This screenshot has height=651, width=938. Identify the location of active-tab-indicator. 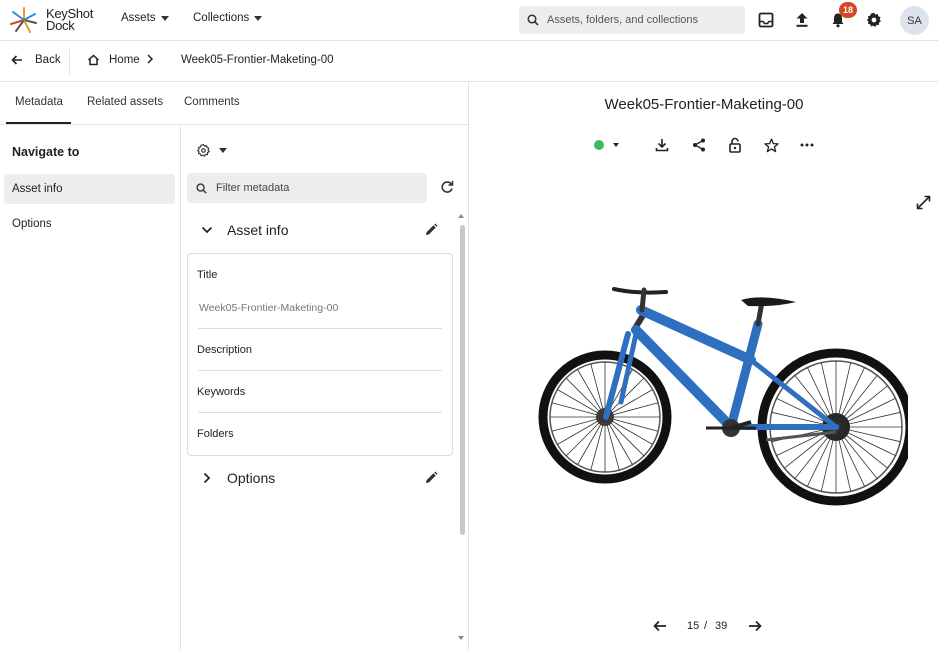
(38, 123).